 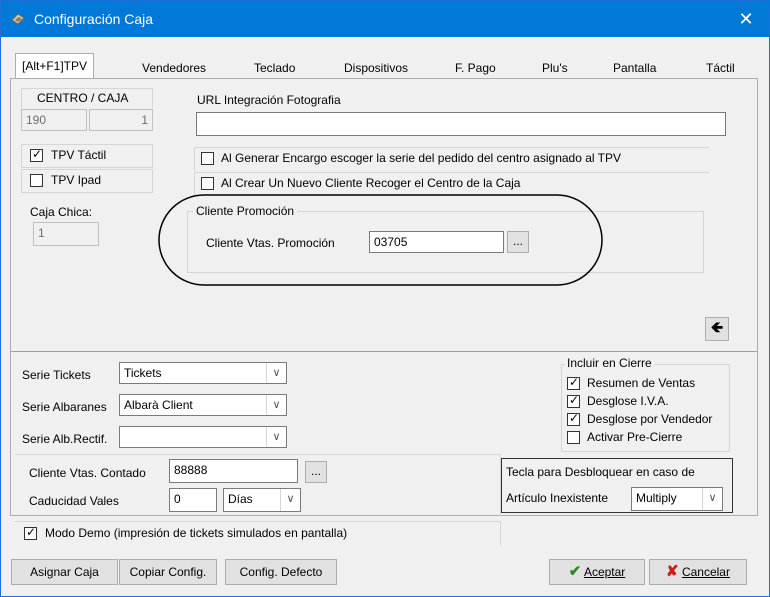 What do you see at coordinates (74, 501) in the screenshot?
I see `caducidad-label: Caducidad Vales` at bounding box center [74, 501].